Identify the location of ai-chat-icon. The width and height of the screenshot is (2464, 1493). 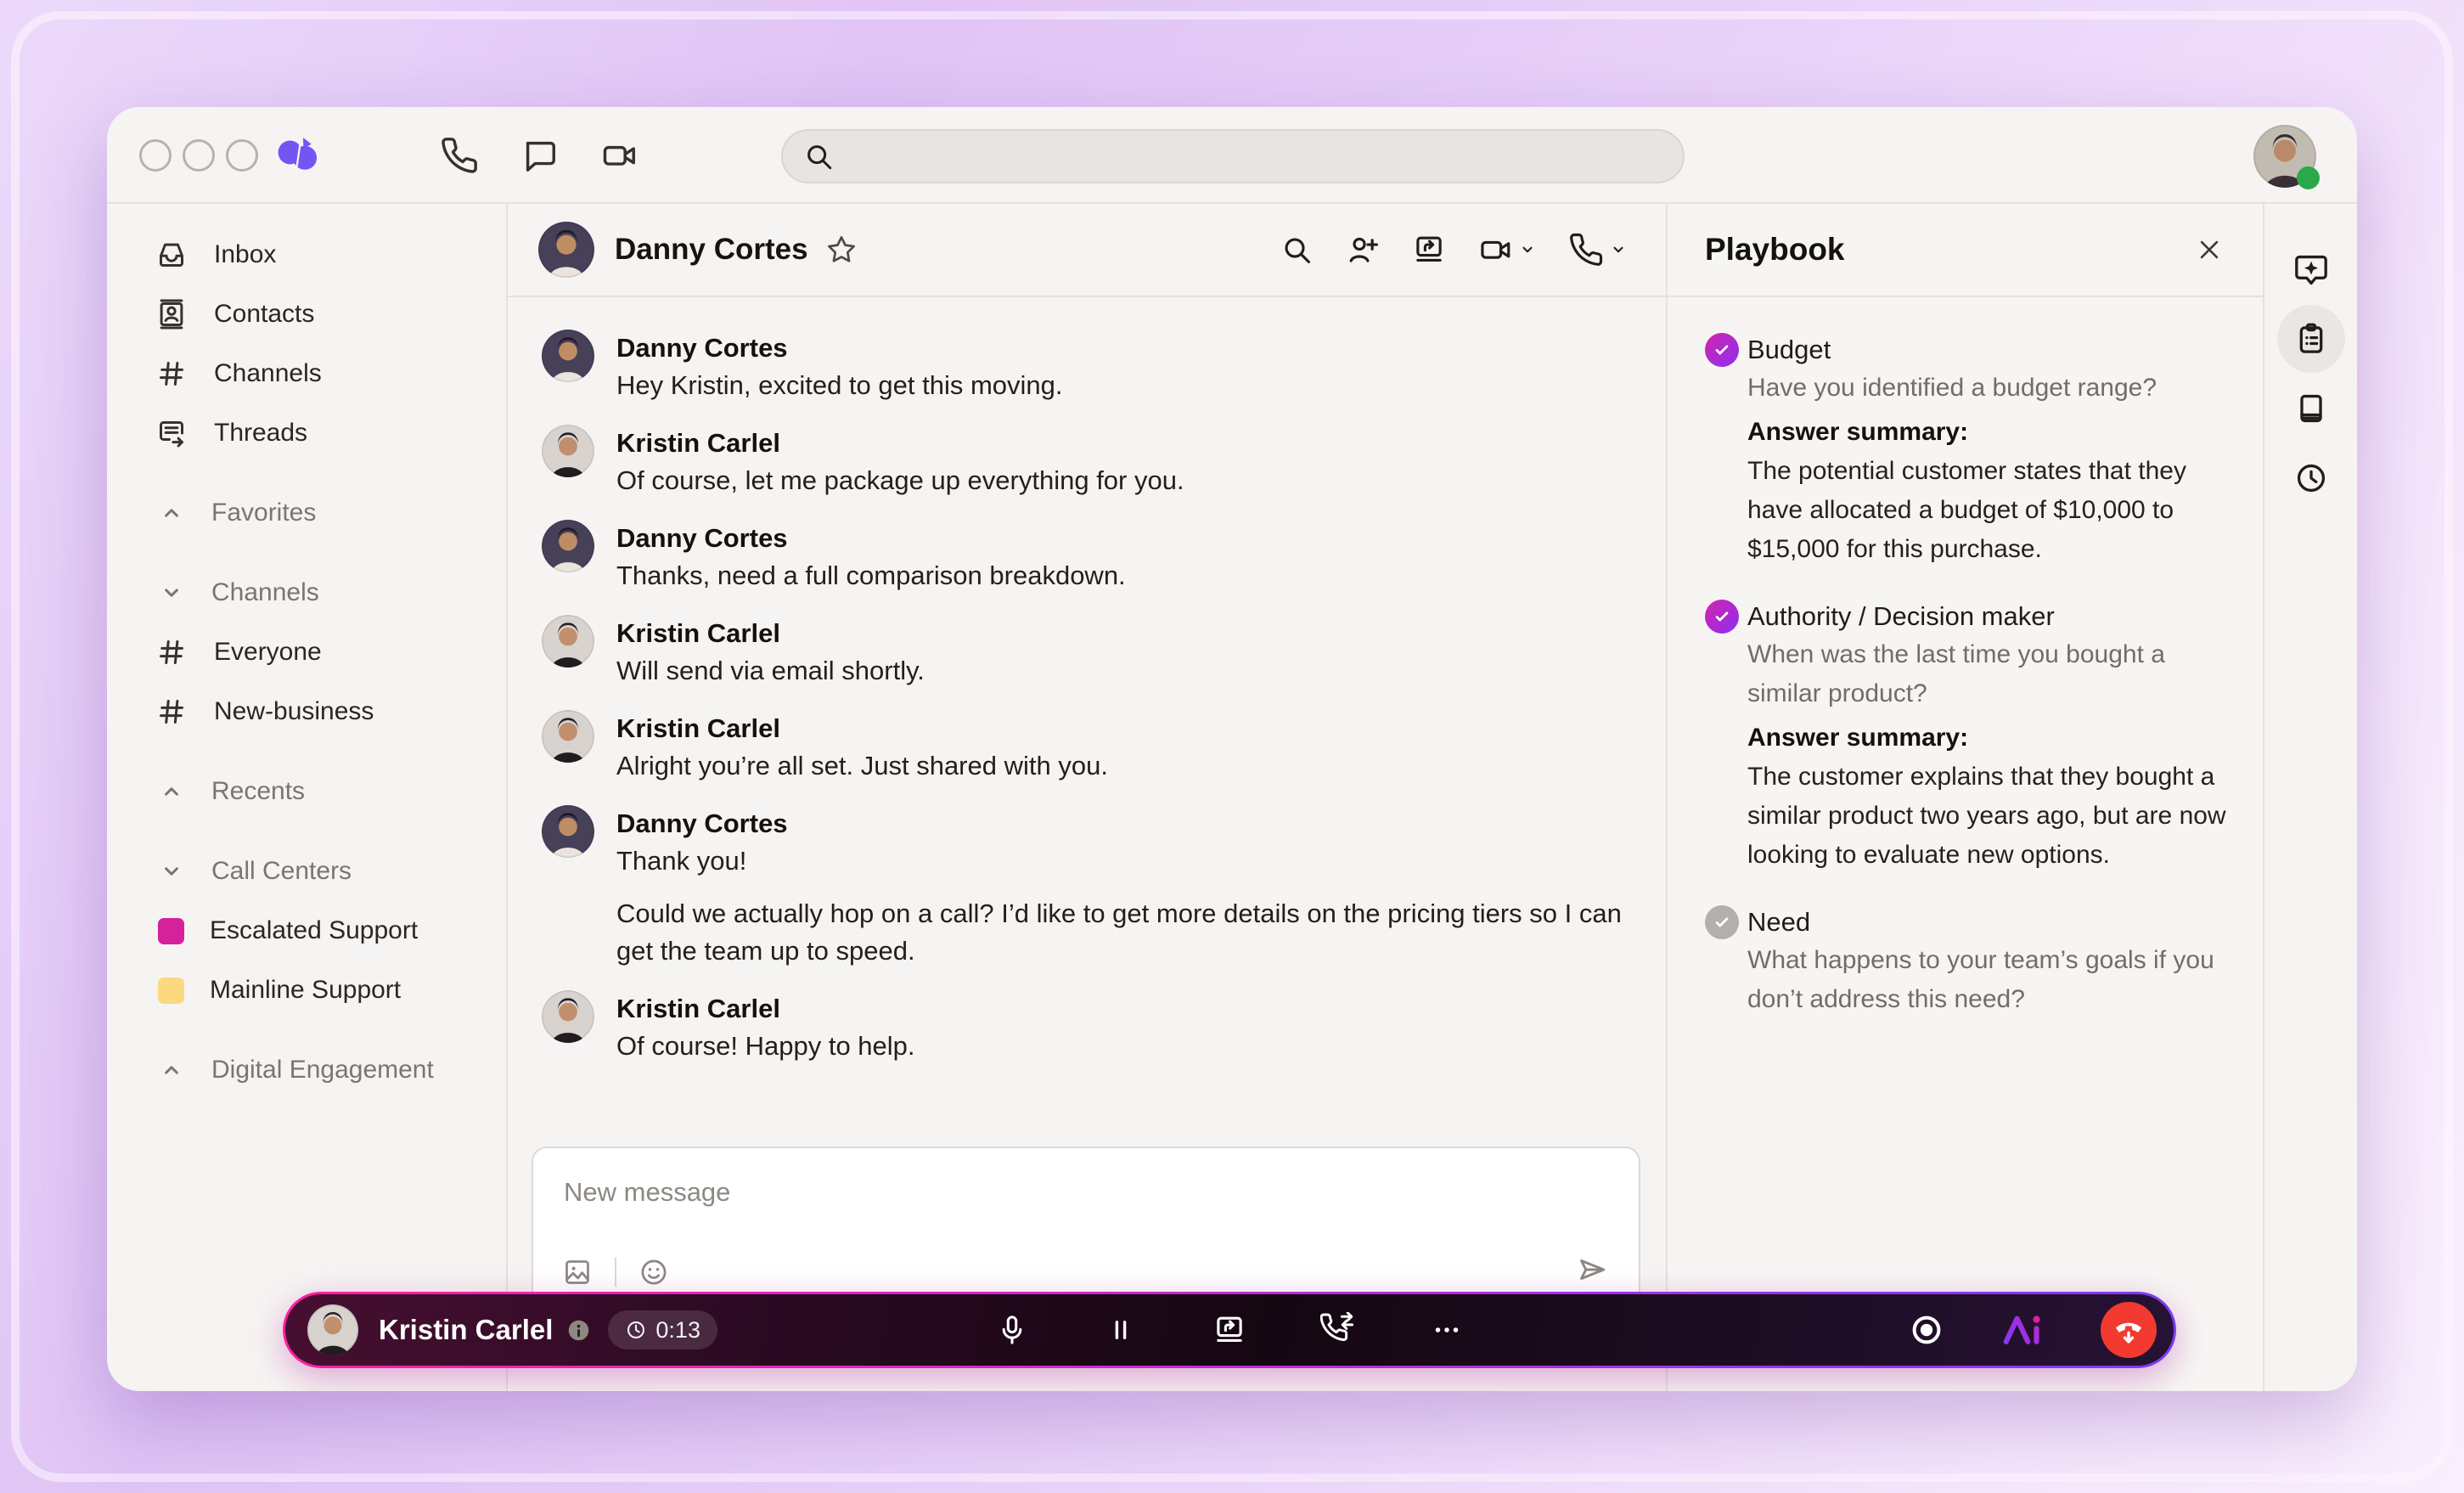
(2311, 269).